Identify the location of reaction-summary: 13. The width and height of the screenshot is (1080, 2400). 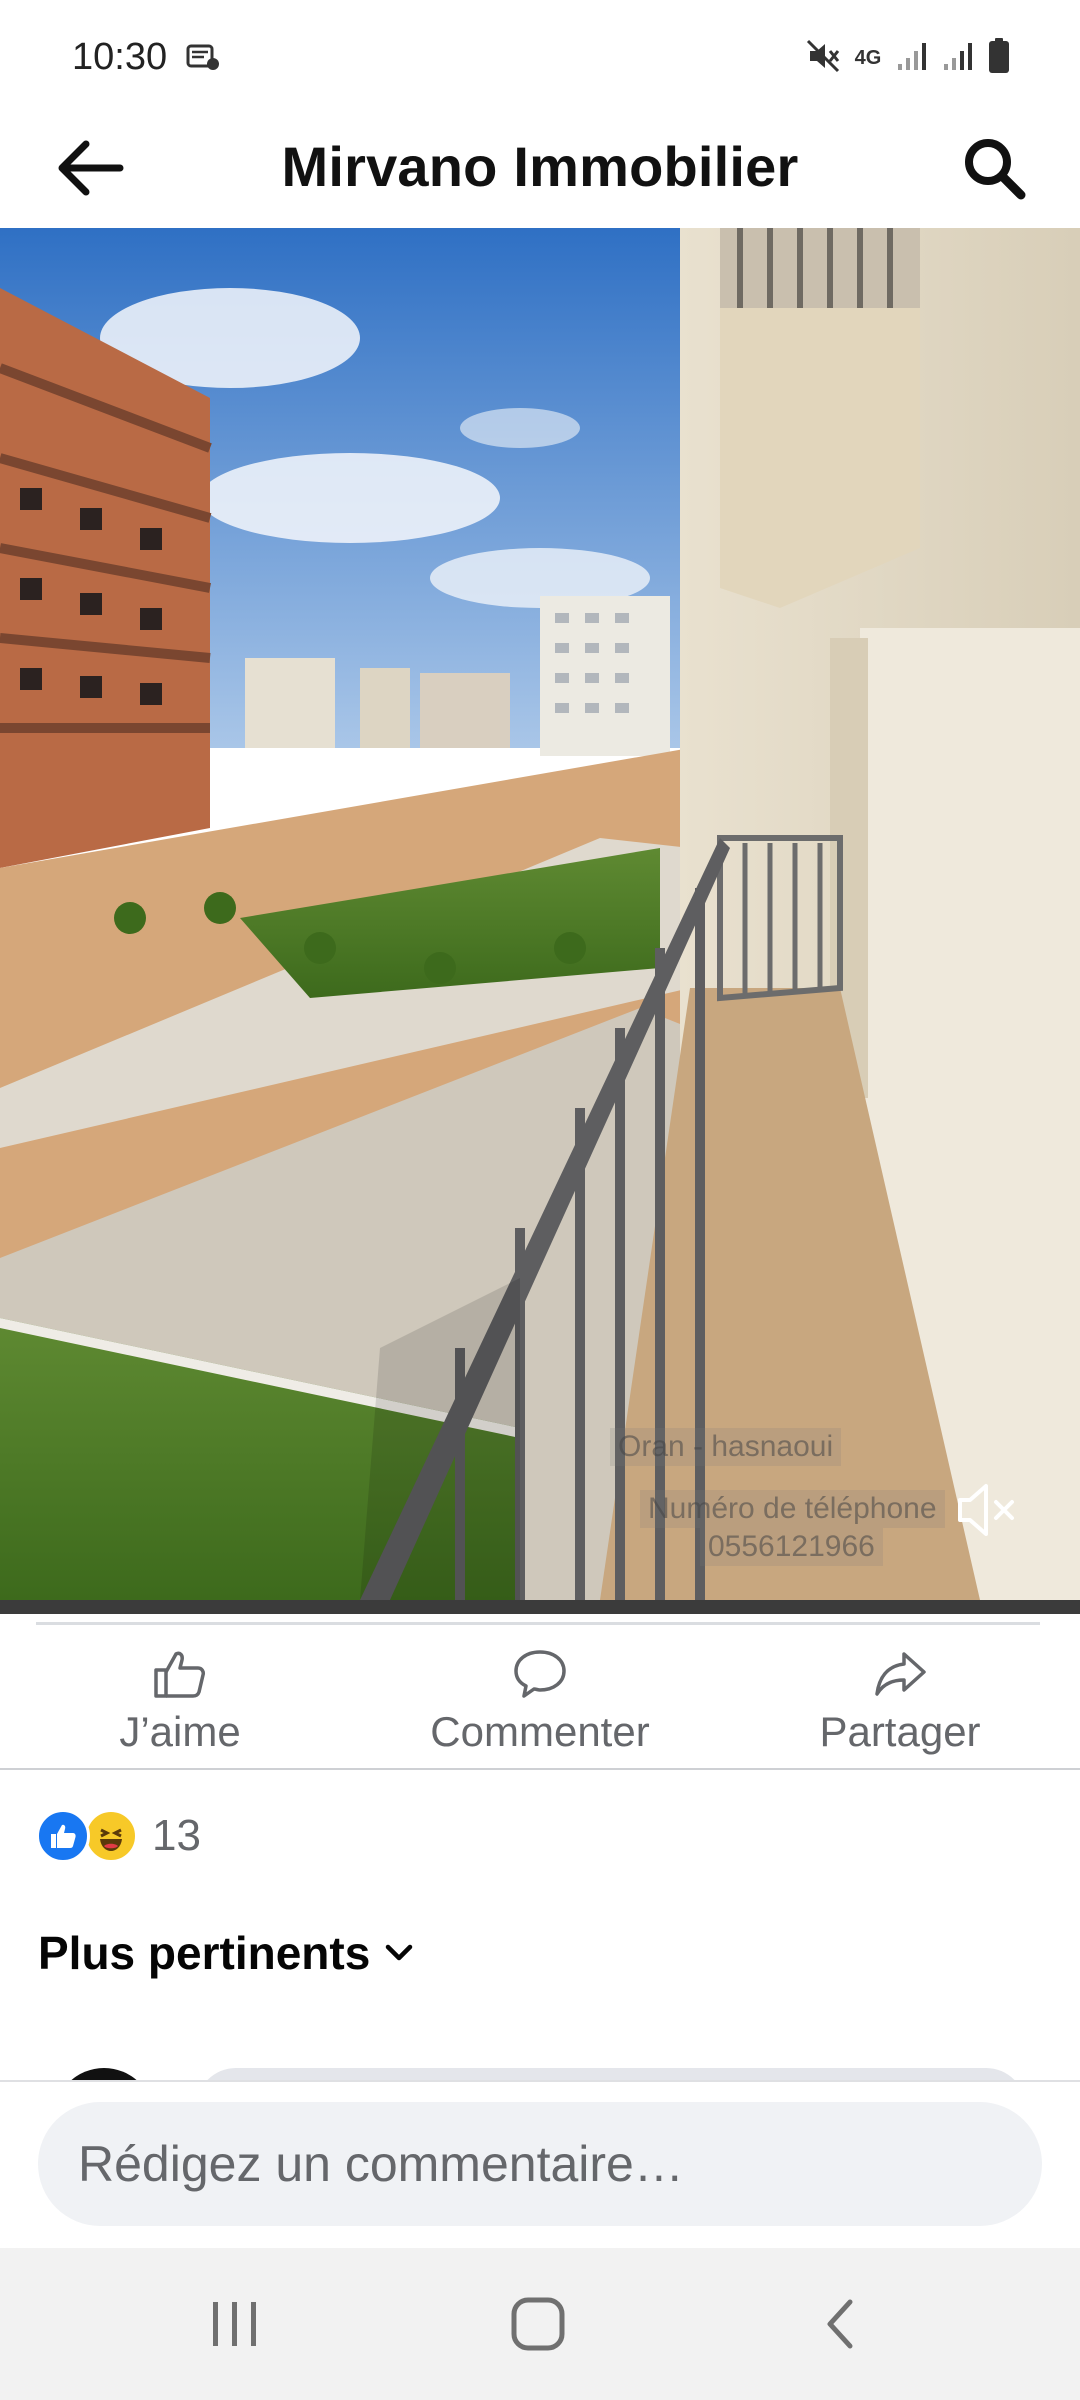
(118, 1836).